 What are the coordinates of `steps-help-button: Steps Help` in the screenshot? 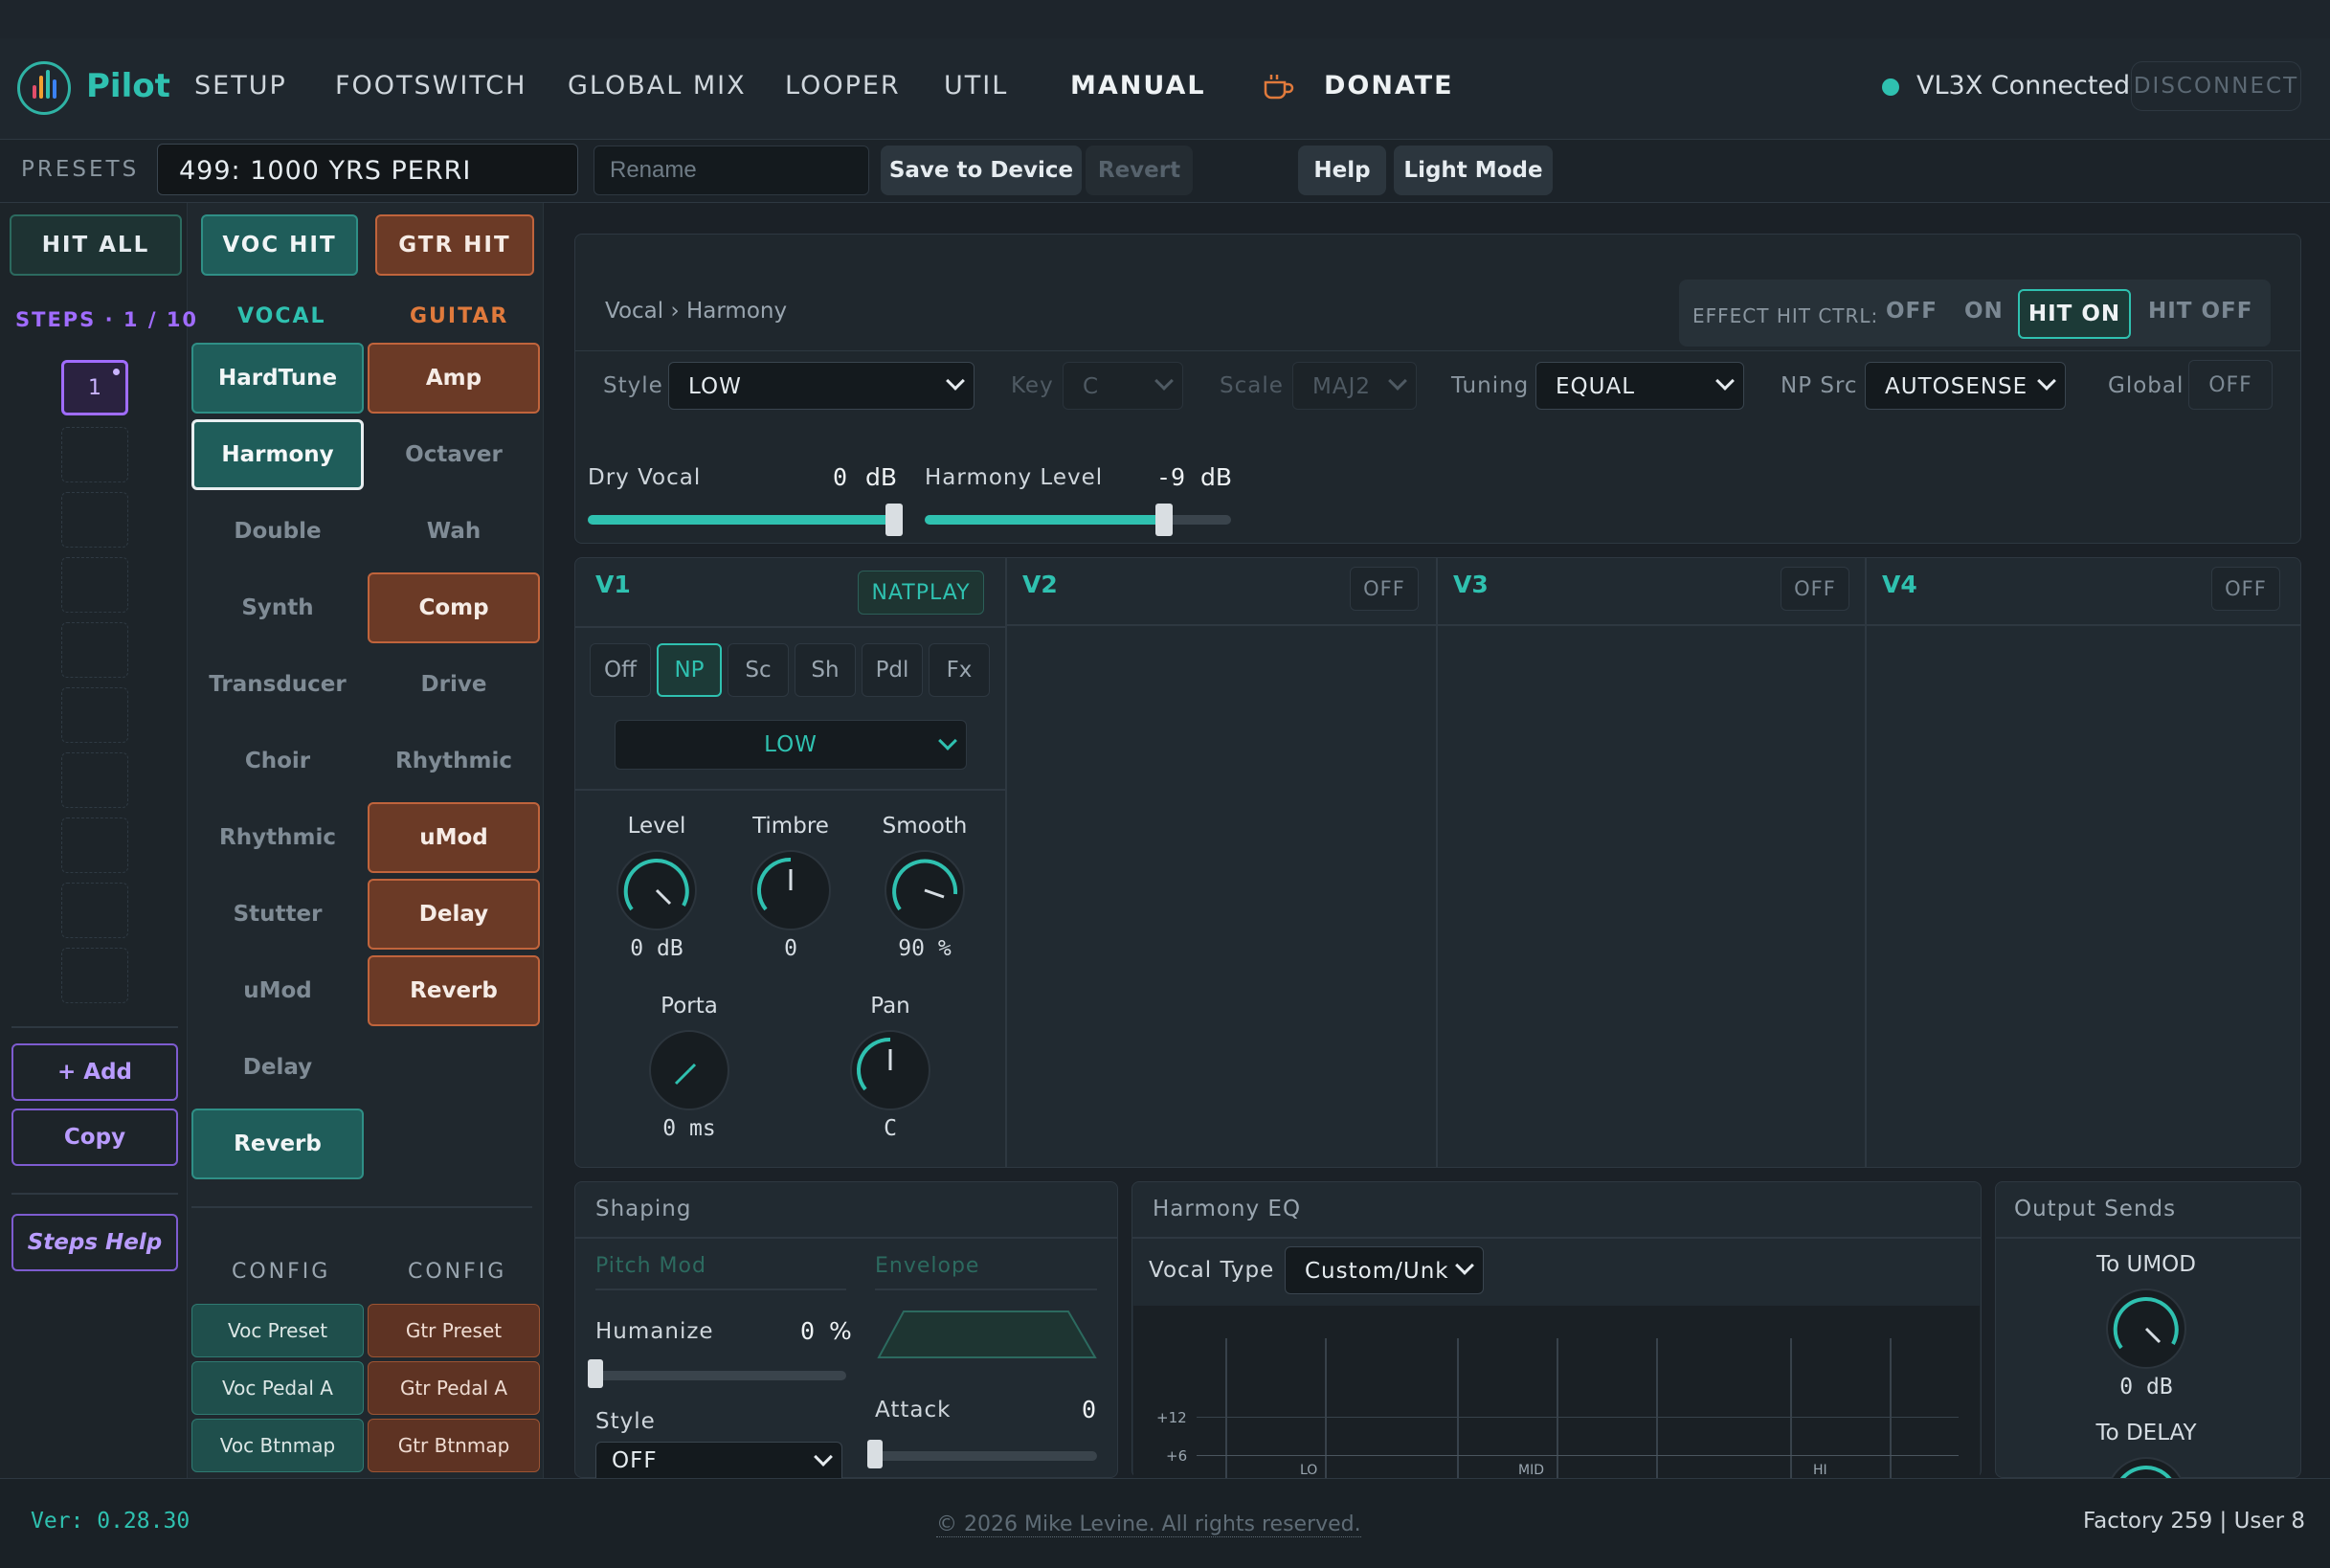 It's located at (95, 1242).